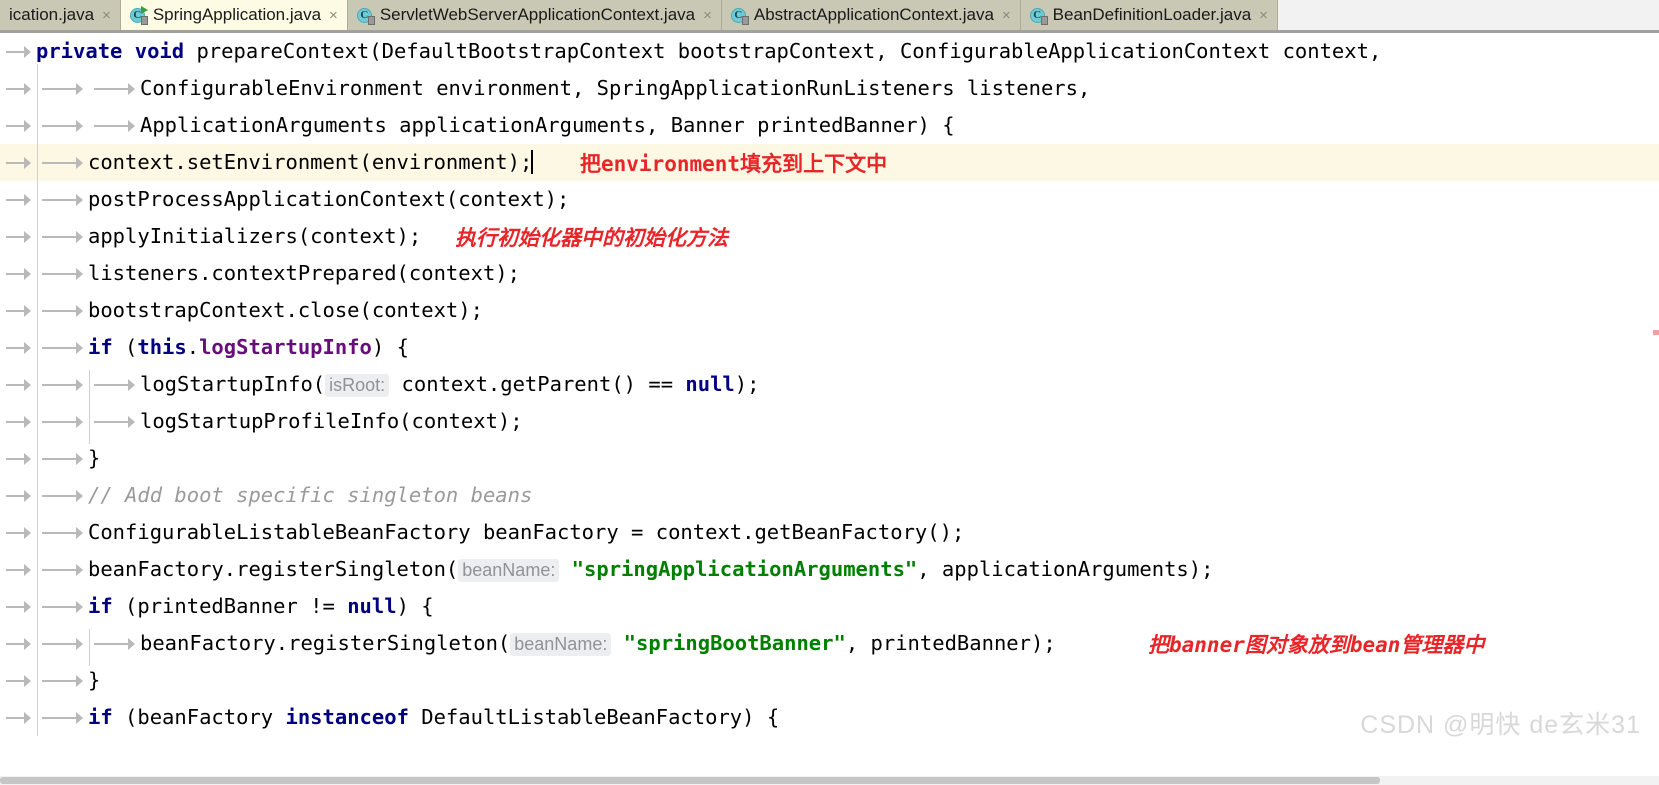 The height and width of the screenshot is (785, 1659). Describe the element at coordinates (52, 14) in the screenshot. I see `editor-tab-label: ication.java` at that location.